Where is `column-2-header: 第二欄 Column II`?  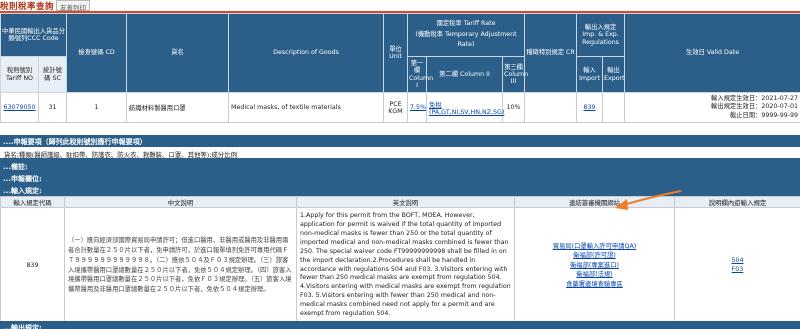
column-2-header: 第二欄 Column II is located at coordinates (465, 74).